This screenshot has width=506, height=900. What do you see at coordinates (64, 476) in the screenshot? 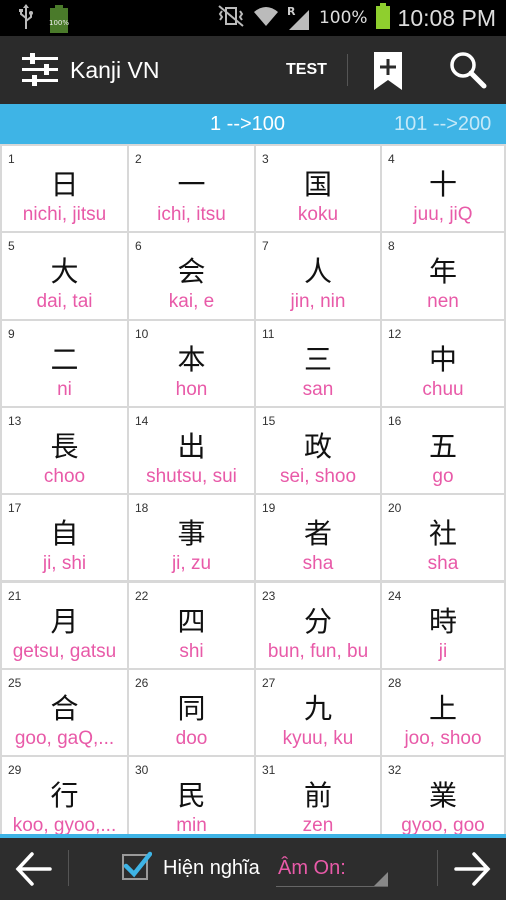
I see `kanji-reading: choo` at bounding box center [64, 476].